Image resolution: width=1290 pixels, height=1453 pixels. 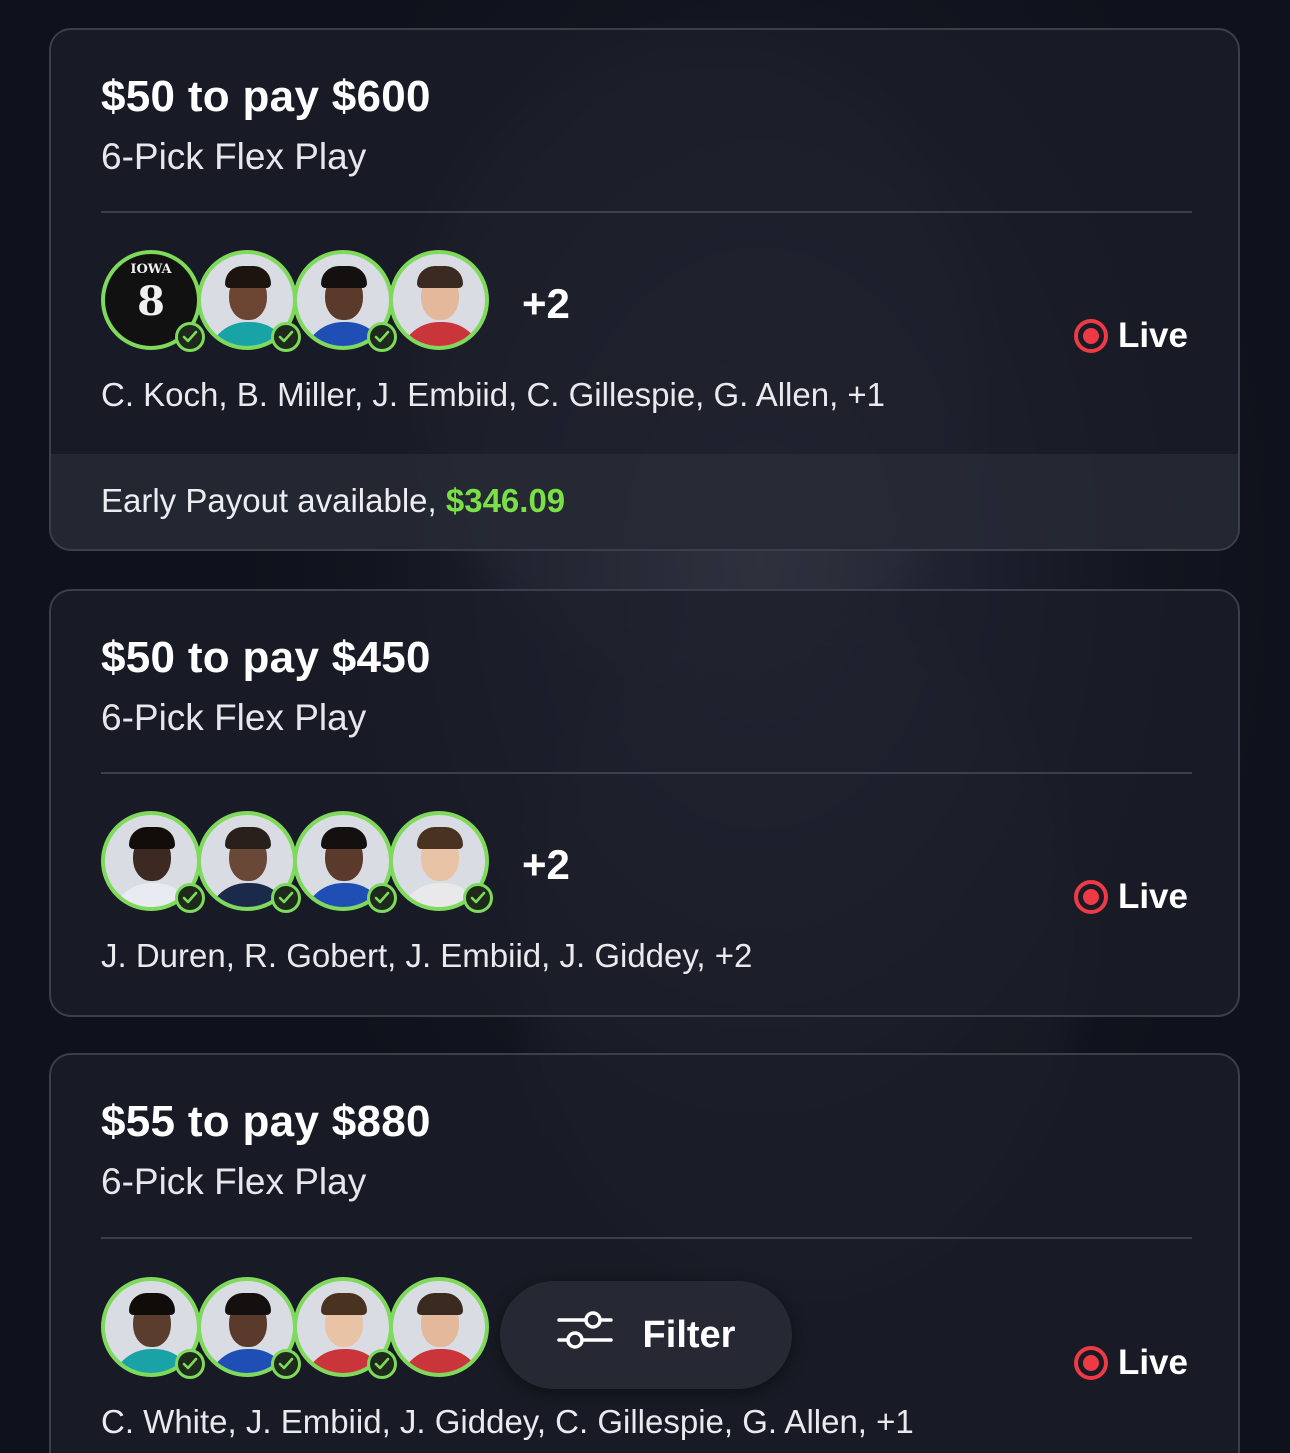 I want to click on entry-title: $50 to pay $600, so click(x=266, y=96).